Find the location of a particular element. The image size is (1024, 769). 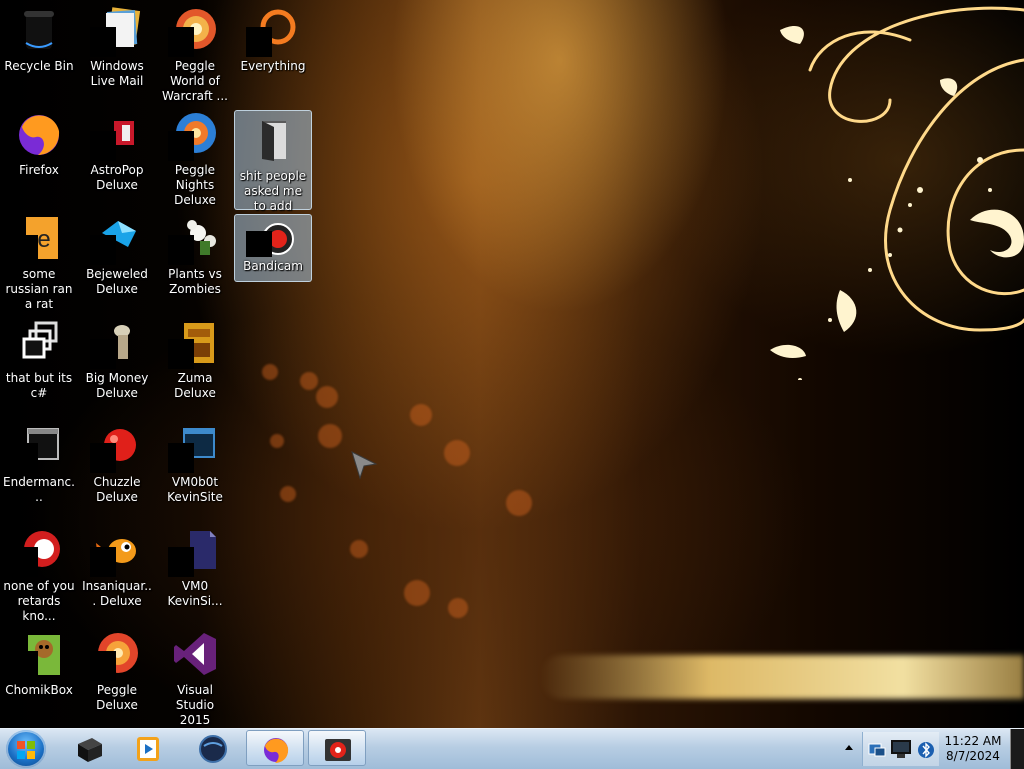

desktop-icon-astropop: AstroPop Deluxe is located at coordinates (117, 154).